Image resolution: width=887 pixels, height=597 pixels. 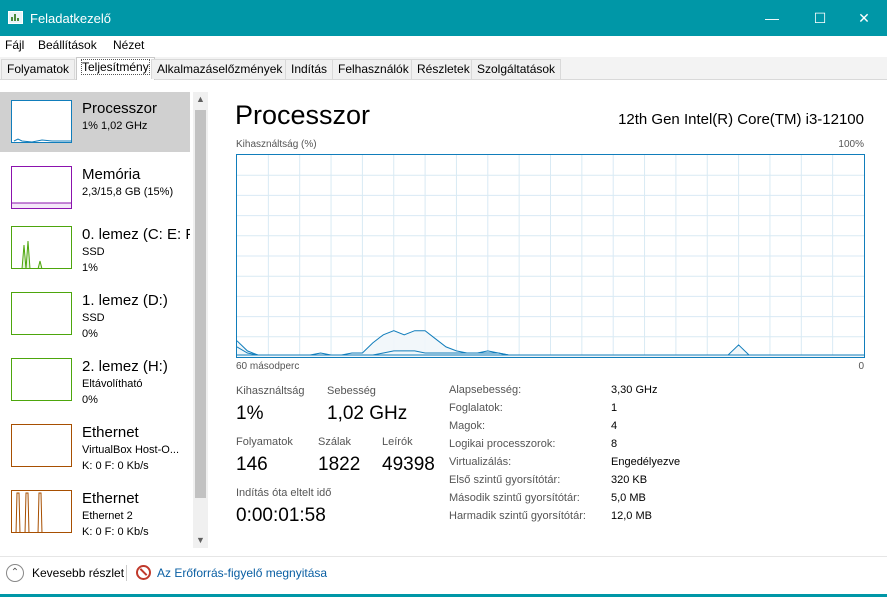 I want to click on resource-ethernet-2: Ethernet Ethernet 2 K: 0 F: 0 Kb/s, so click(x=95, y=512).